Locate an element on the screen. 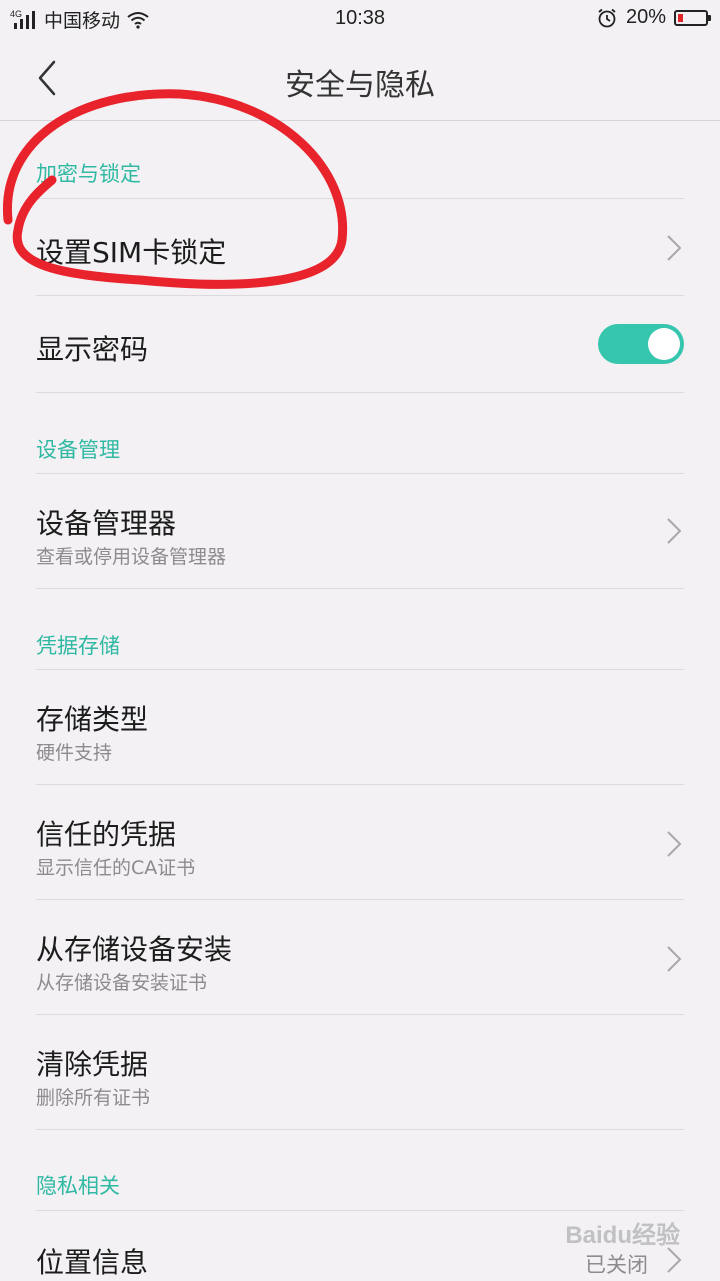 Image resolution: width=720 pixels, height=1281 pixels. section-header-encryption: 加密与锁定 is located at coordinates (88, 174).